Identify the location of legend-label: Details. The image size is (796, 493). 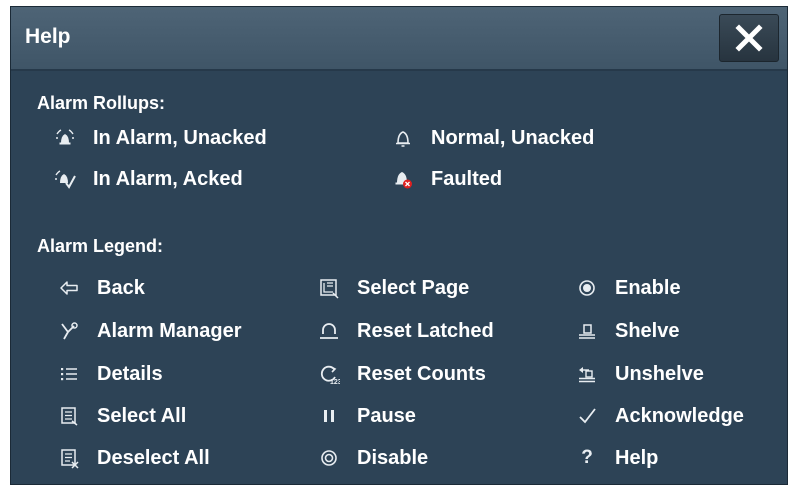
(130, 373).